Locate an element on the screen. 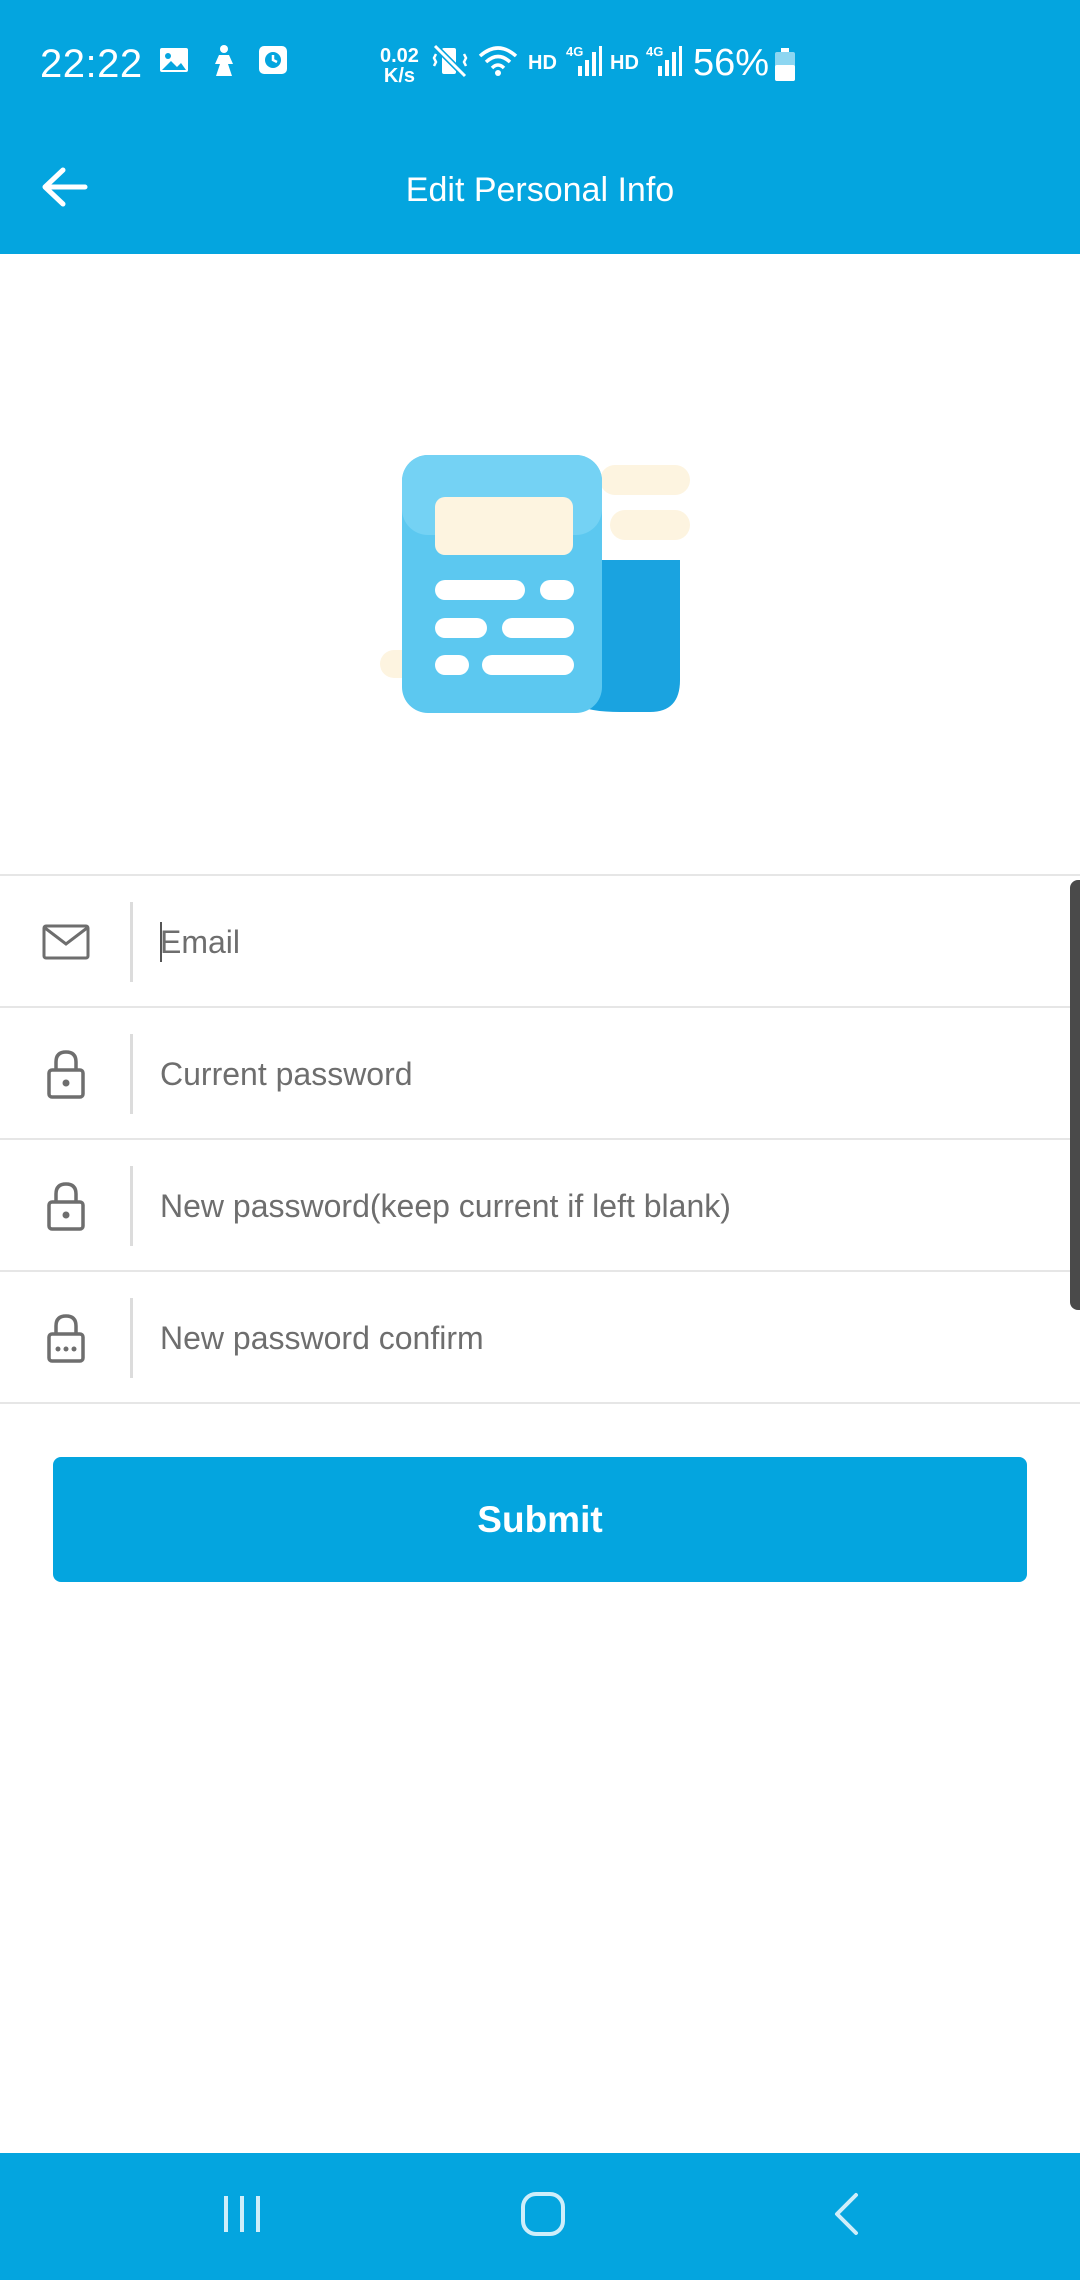  lock-dots-icon is located at coordinates (66, 1338).